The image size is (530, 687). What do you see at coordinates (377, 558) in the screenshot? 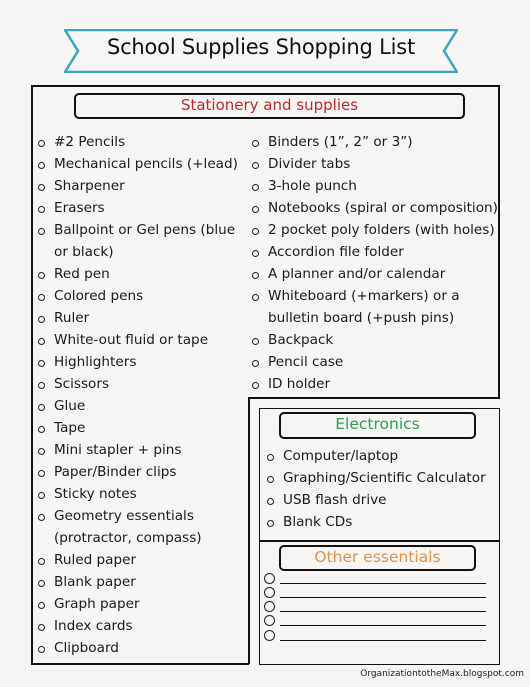
I see `other-essentials-heading: Other essentials` at bounding box center [377, 558].